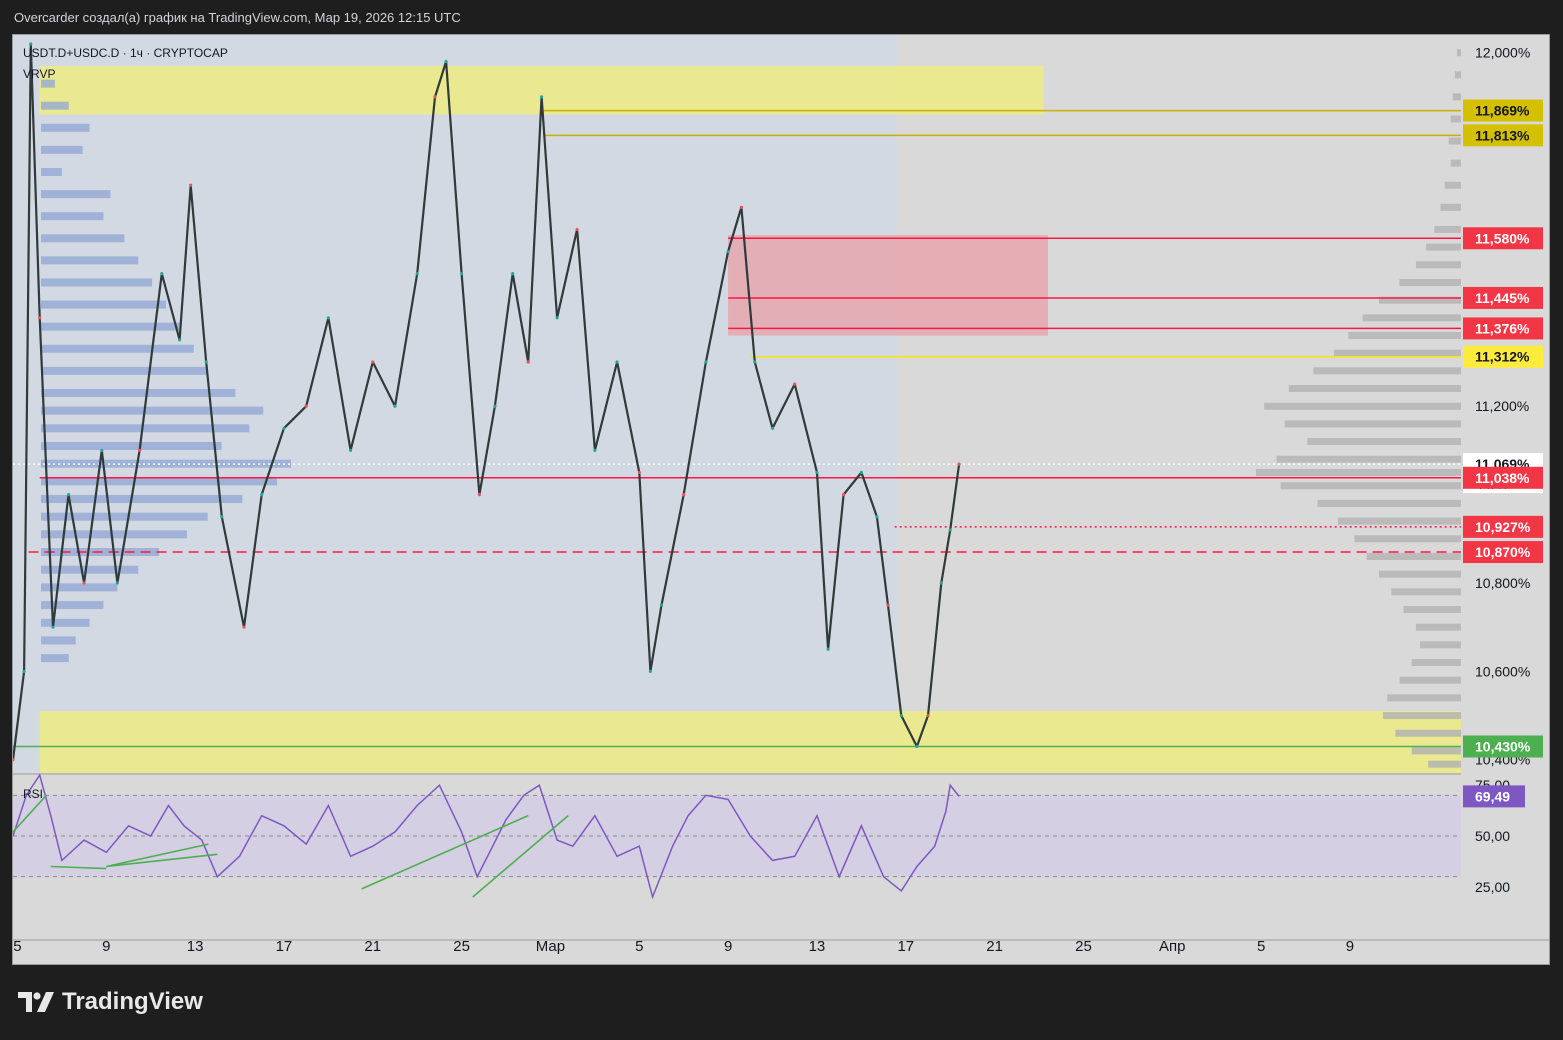  I want to click on rsi-value-label: 69,49, so click(1492, 796).